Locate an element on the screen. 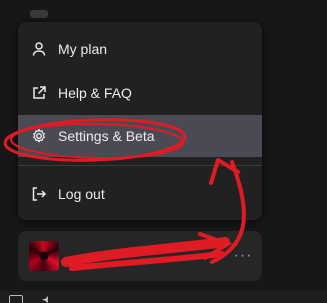 This screenshot has height=303, width=327. menu-item-label: Help & FAQ is located at coordinates (95, 93).